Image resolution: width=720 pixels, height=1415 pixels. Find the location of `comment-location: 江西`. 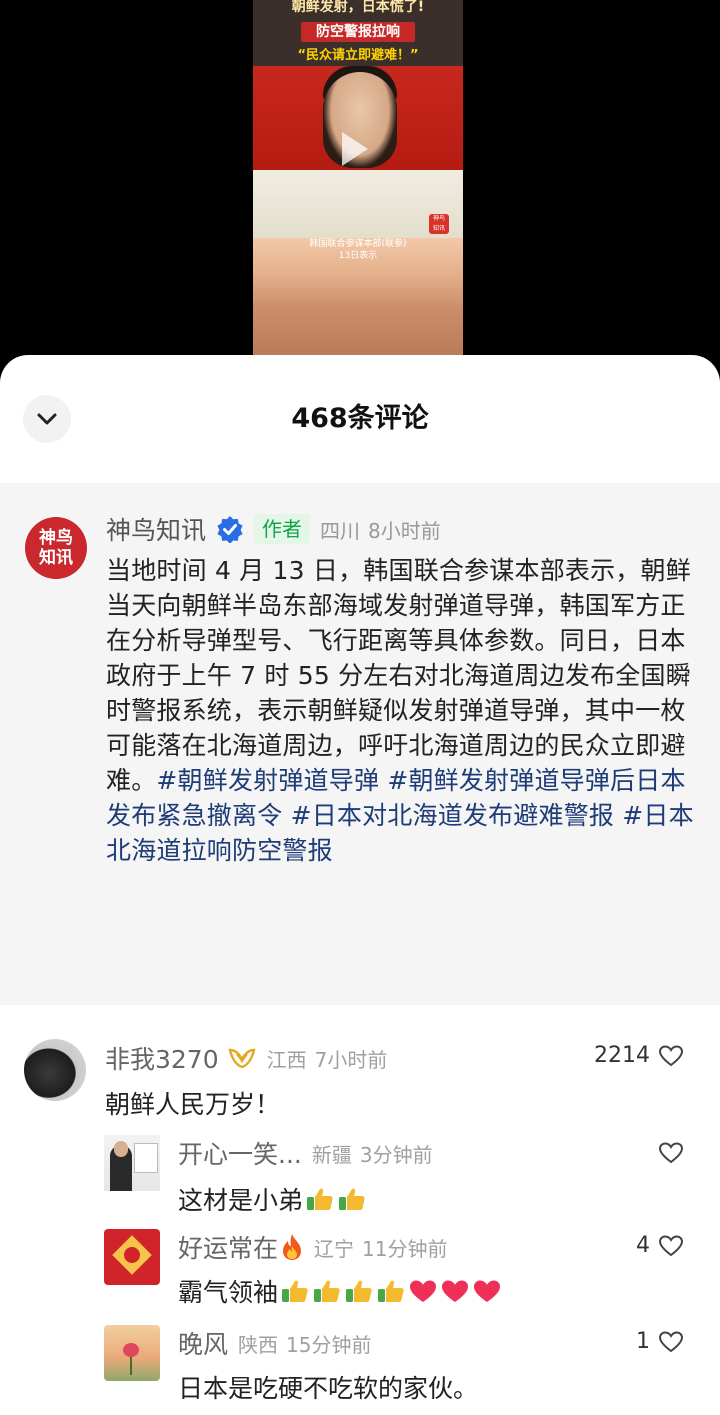

comment-location: 江西 is located at coordinates (286, 1059).